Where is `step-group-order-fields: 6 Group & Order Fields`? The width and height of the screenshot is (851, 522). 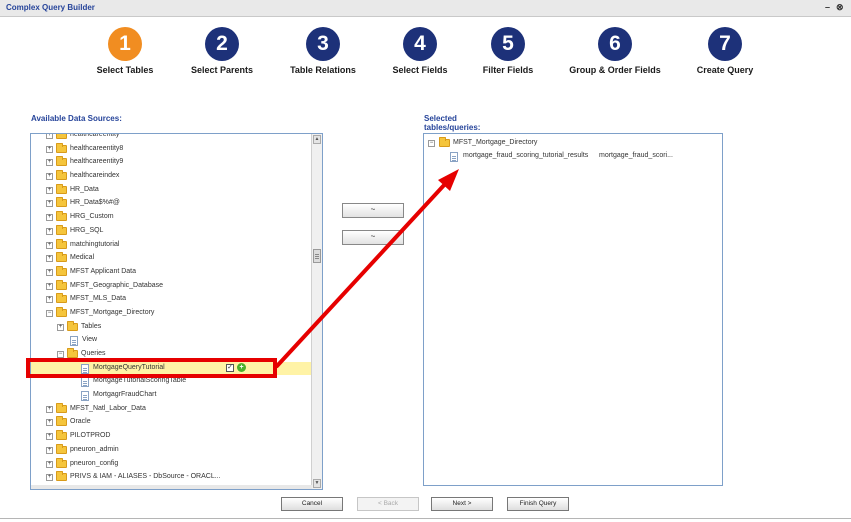
step-group-order-fields: 6 Group & Order Fields is located at coordinates (615, 51).